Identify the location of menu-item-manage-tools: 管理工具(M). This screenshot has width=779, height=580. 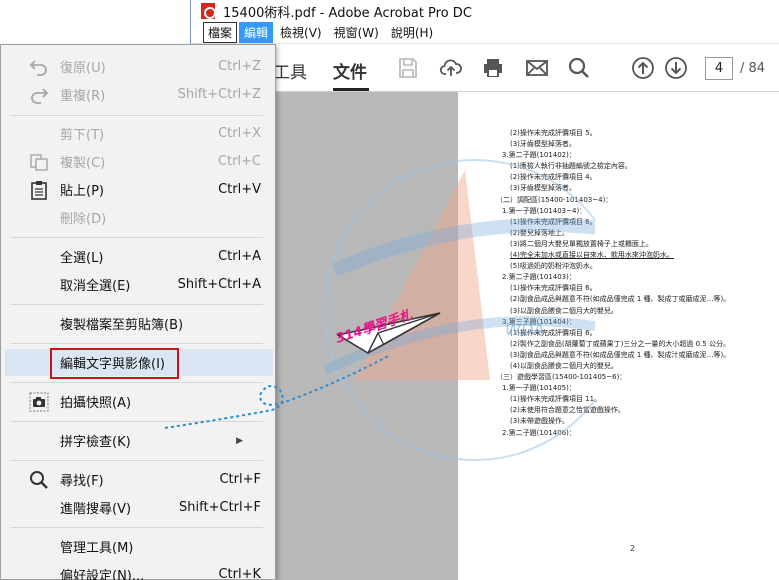
(139, 546).